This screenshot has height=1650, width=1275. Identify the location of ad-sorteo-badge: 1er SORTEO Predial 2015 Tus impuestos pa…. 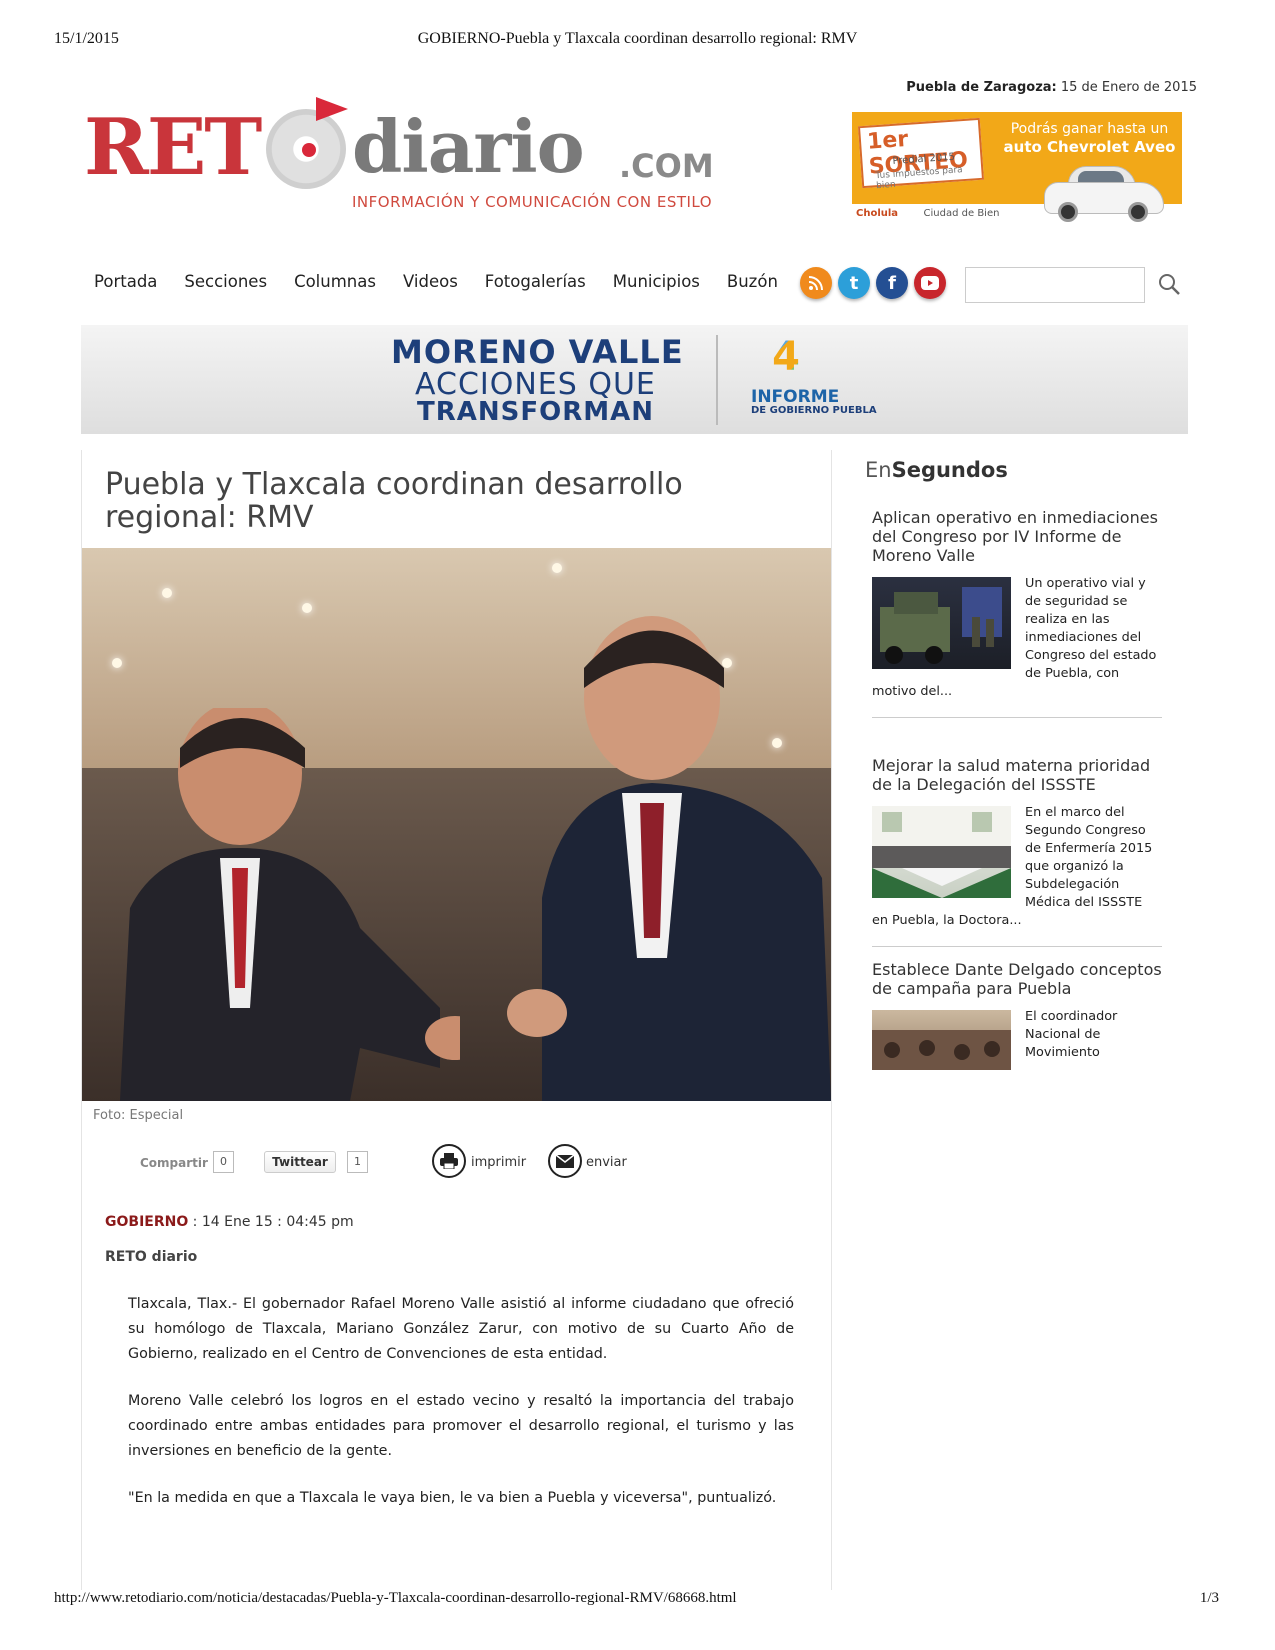
(921, 154).